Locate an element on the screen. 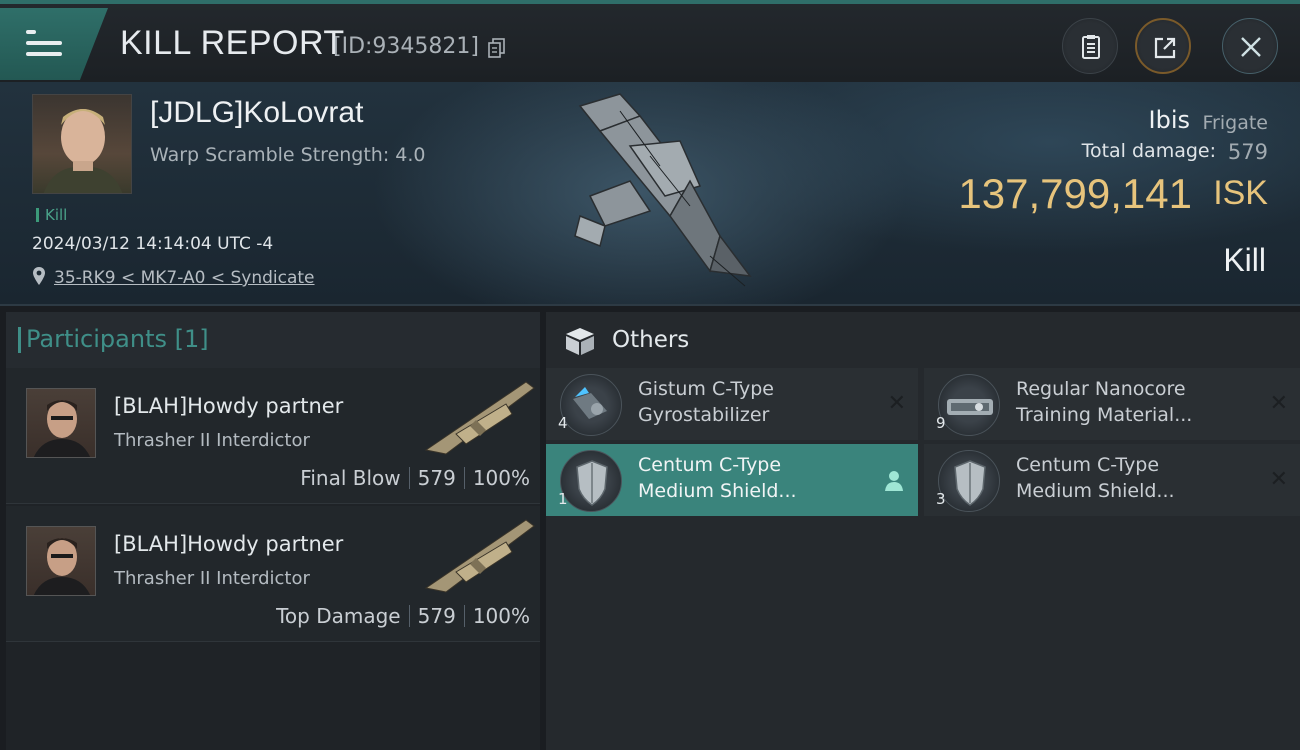 The height and width of the screenshot is (750, 1300). loot-item: 3 Centum C-Type Medium Shield... ✕ is located at coordinates (1112, 480).